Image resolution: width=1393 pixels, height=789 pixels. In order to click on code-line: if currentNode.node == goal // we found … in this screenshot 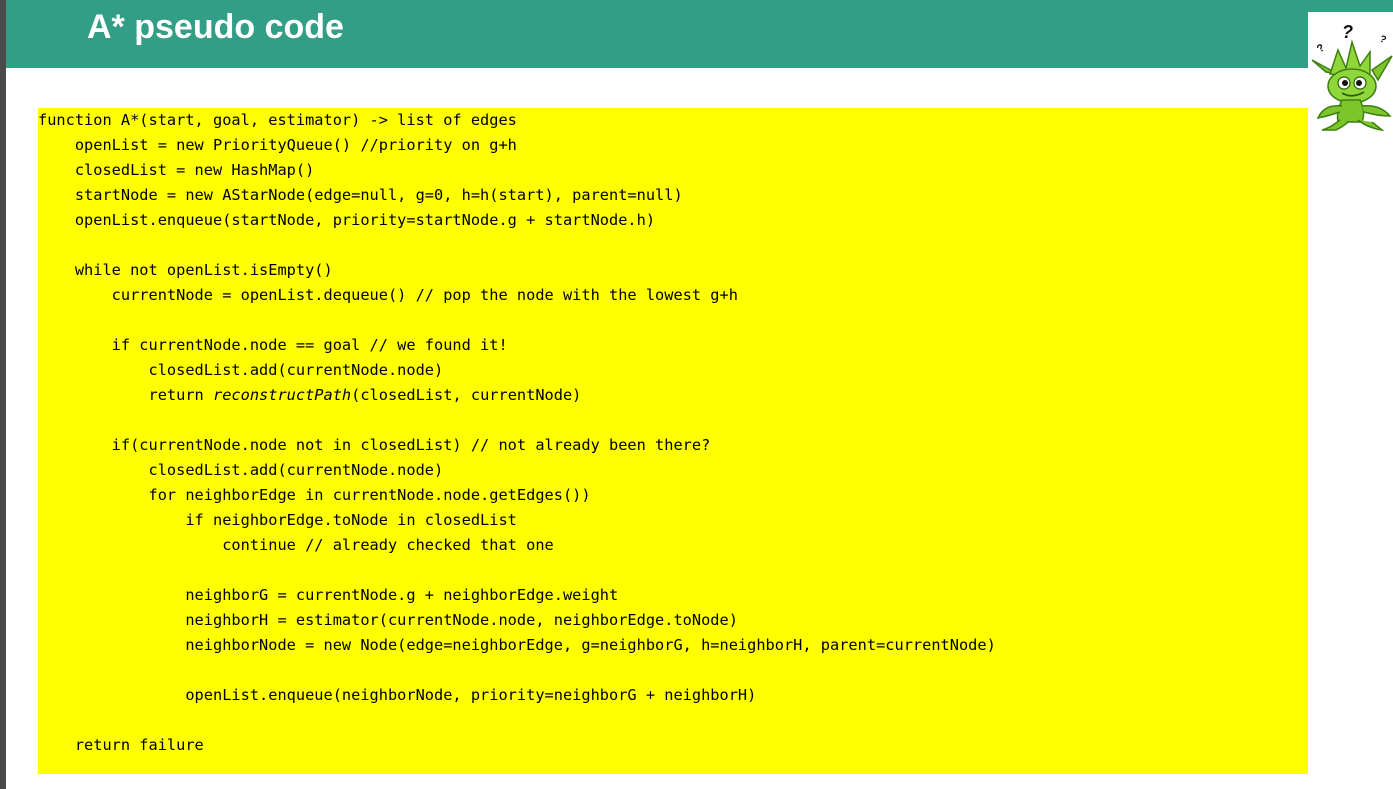, I will do `click(273, 345)`.